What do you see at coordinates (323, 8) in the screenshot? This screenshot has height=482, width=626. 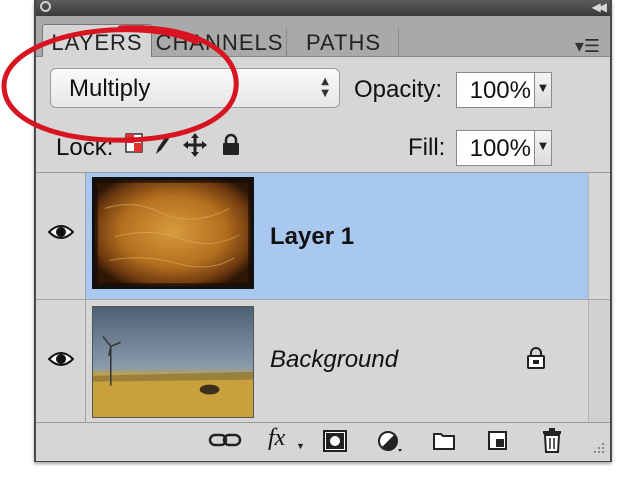 I see `panel-title-bar: ◀◀` at bounding box center [323, 8].